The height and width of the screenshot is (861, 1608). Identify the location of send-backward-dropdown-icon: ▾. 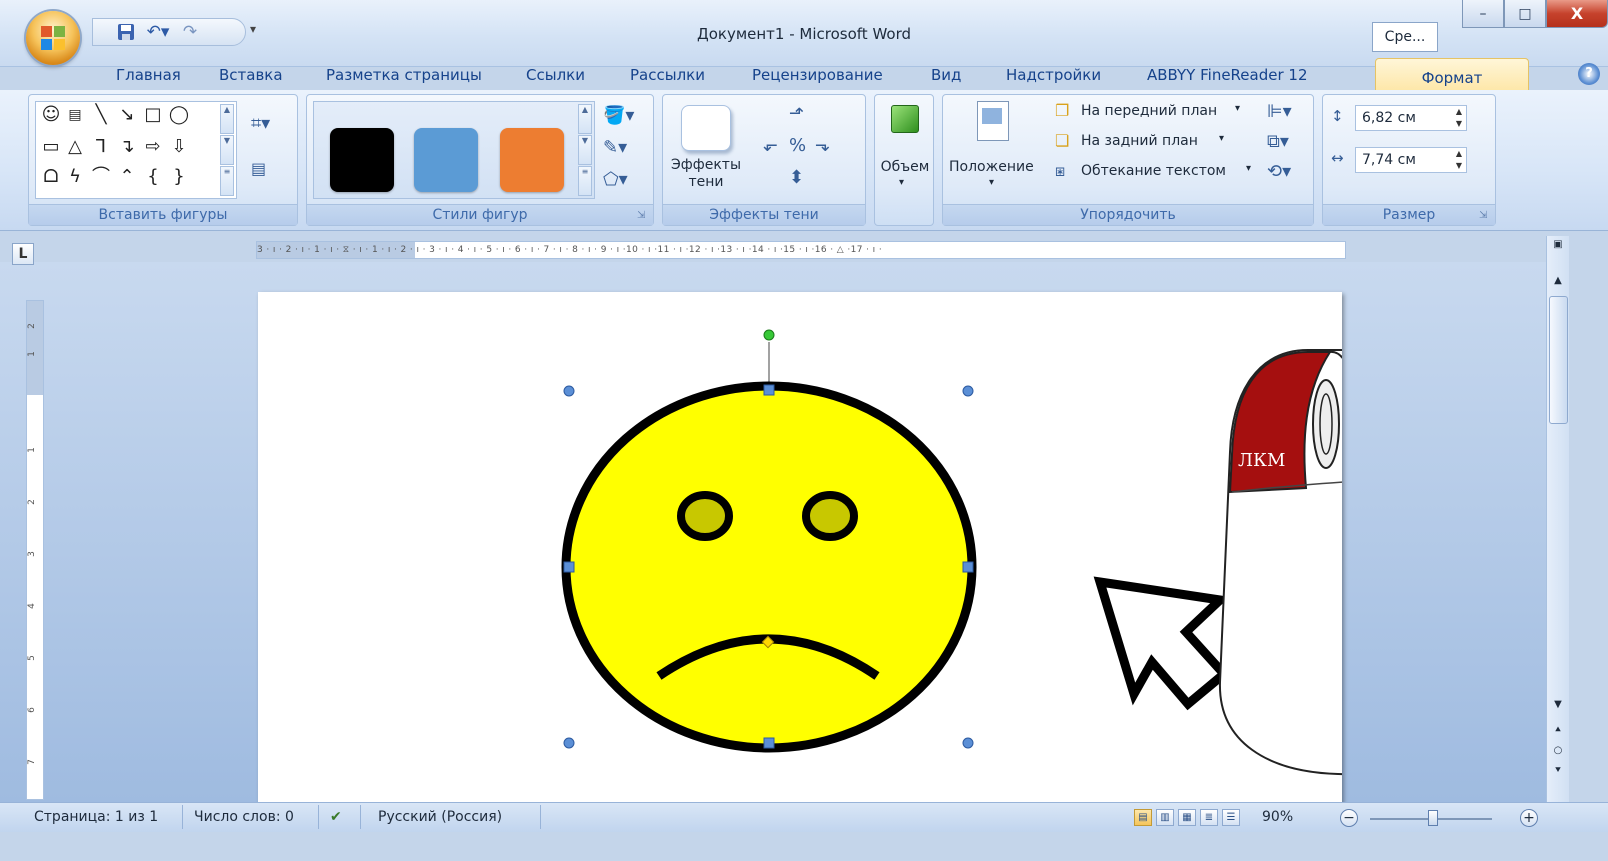
(1221, 138).